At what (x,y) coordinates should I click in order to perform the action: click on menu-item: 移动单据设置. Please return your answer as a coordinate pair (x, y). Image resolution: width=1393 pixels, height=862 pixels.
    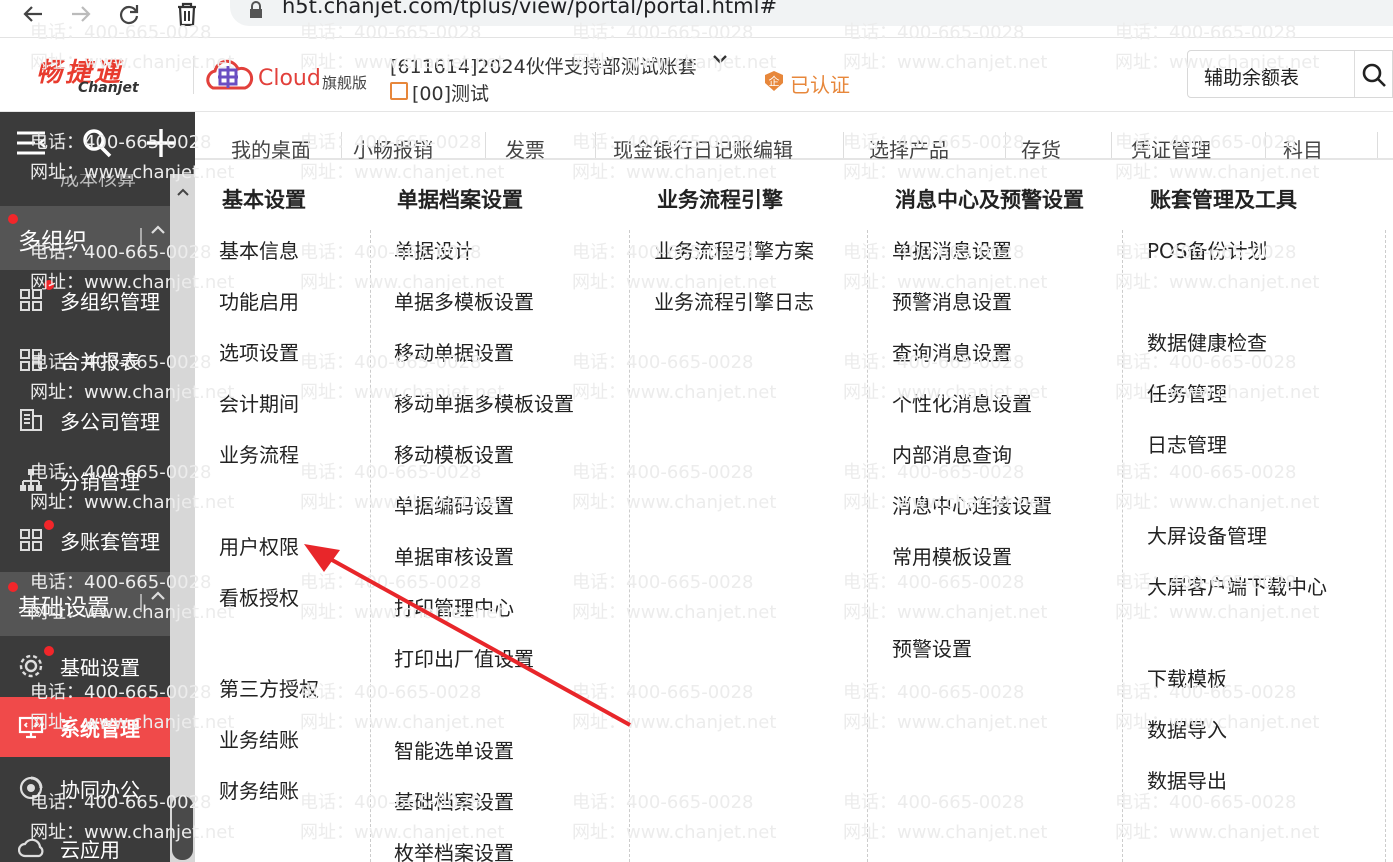
    Looking at the image, I should click on (454, 351).